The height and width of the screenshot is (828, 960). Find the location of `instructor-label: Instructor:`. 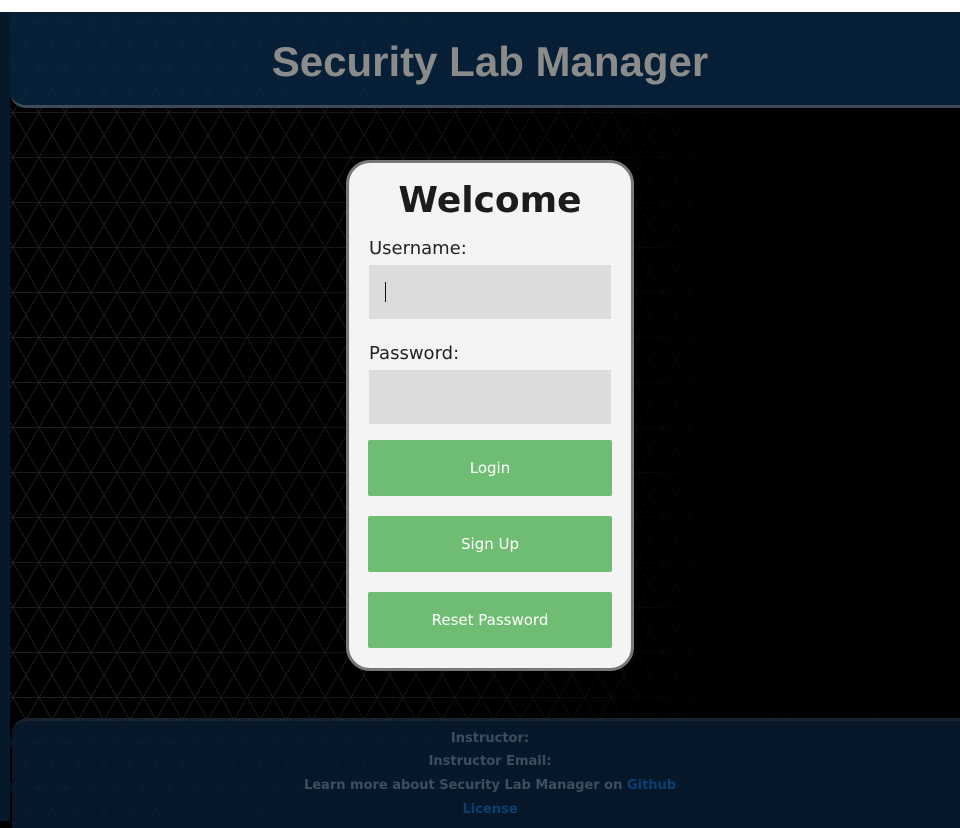

instructor-label: Instructor: is located at coordinates (490, 738).